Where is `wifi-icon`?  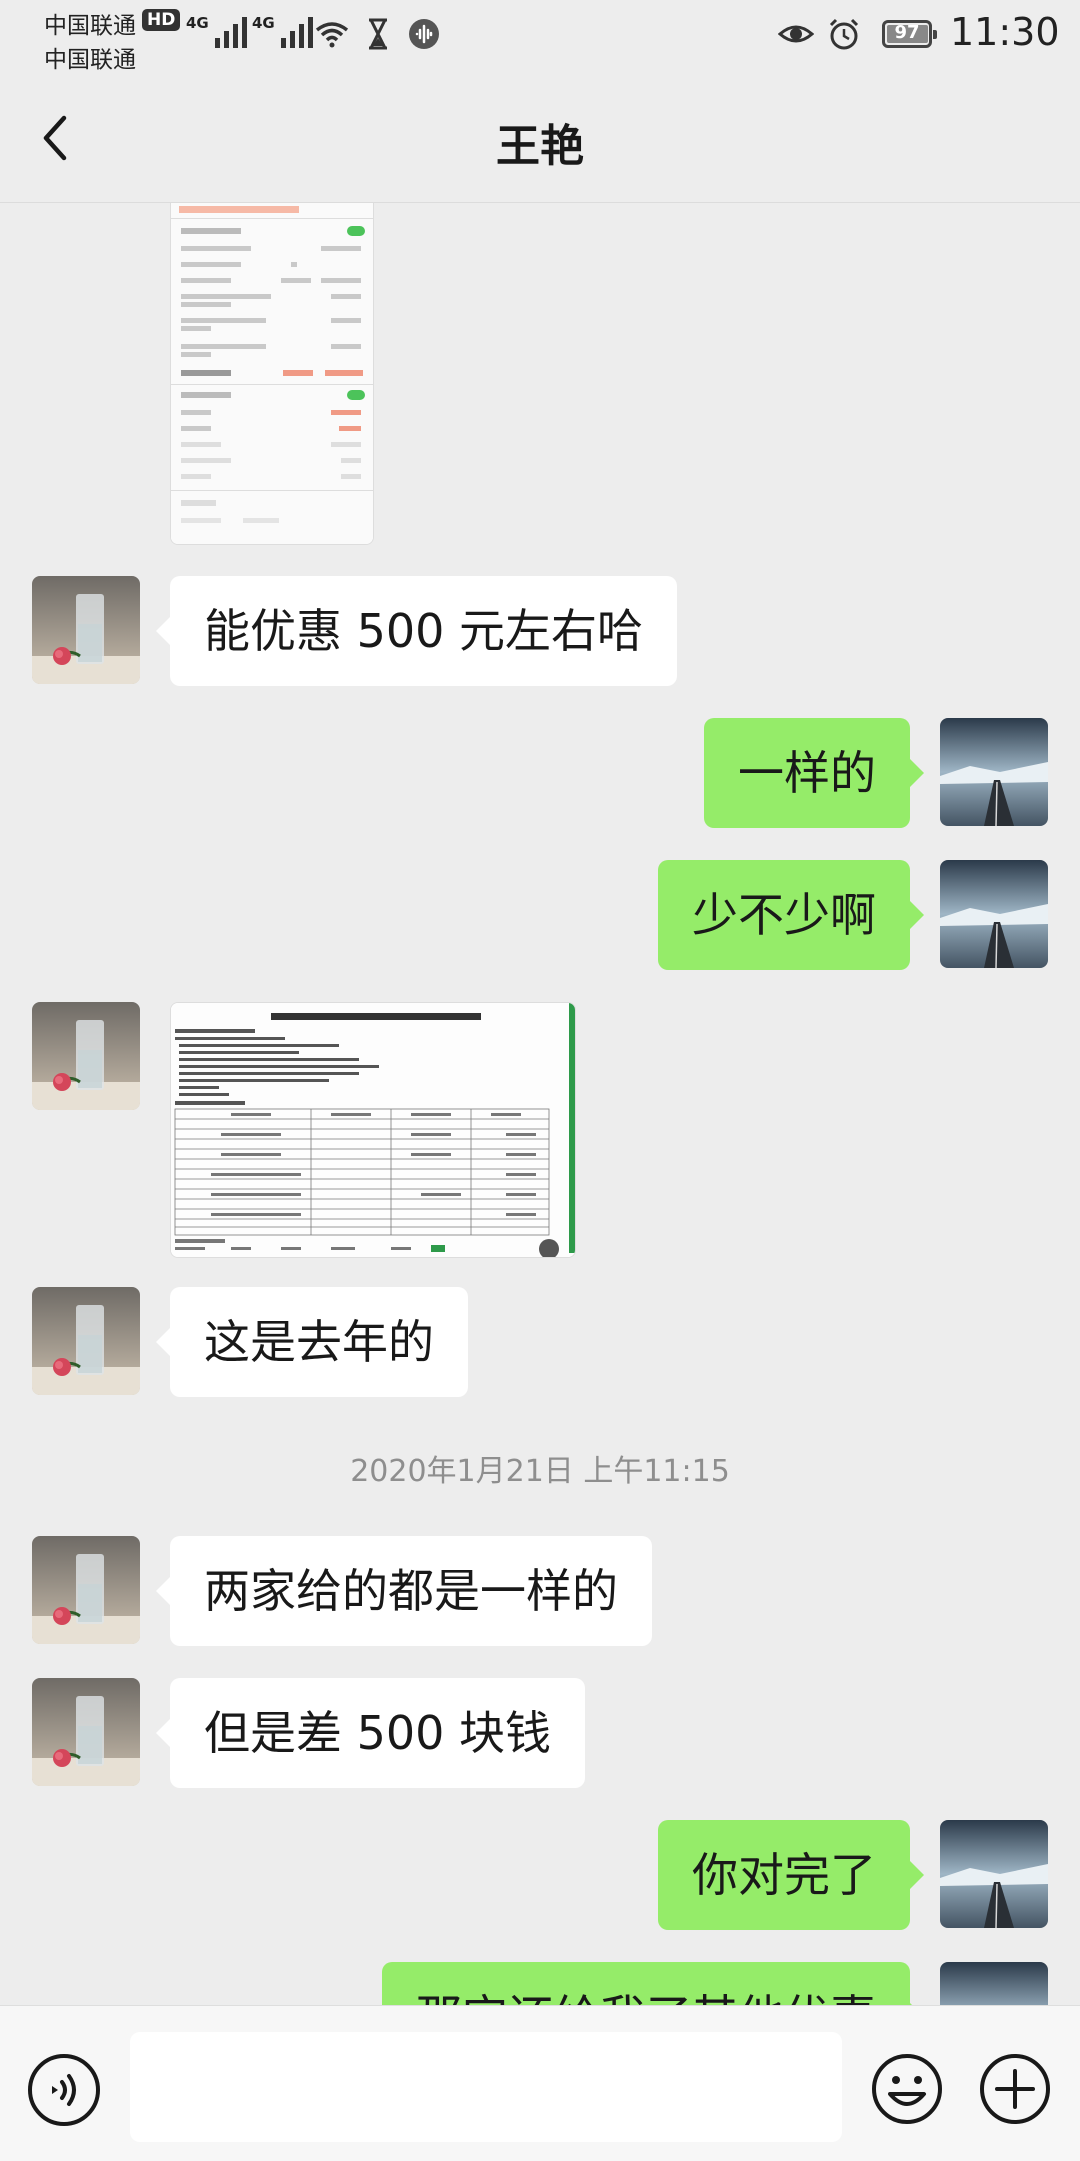
wifi-icon is located at coordinates (332, 35).